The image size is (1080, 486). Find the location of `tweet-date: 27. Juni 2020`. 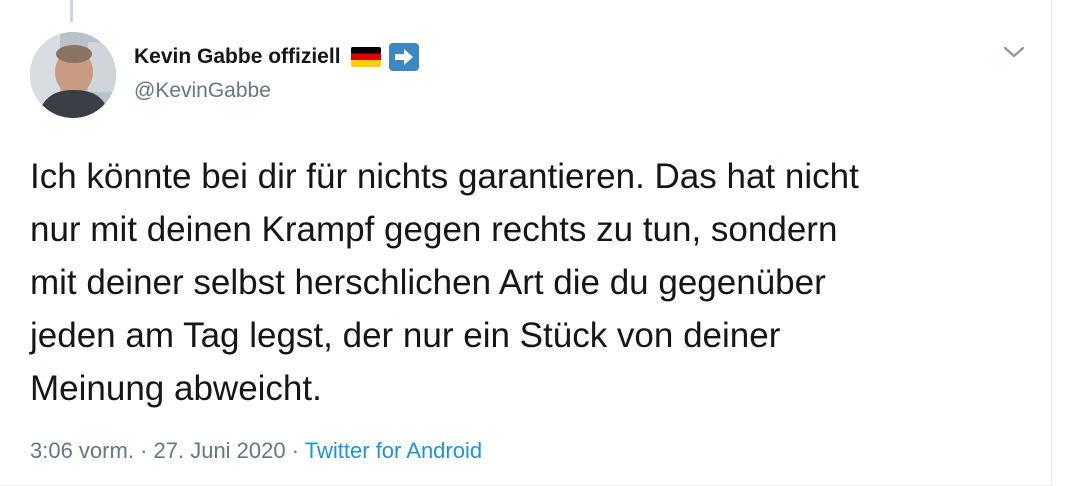

tweet-date: 27. Juni 2020 is located at coordinates (220, 450).